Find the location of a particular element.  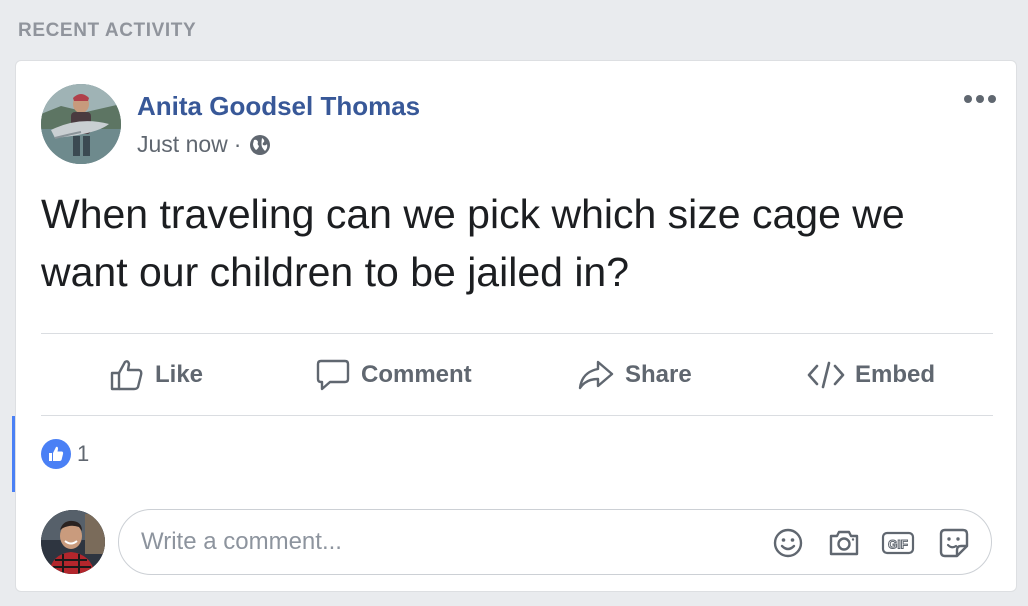

reactions-summary: 1 is located at coordinates (65, 454).